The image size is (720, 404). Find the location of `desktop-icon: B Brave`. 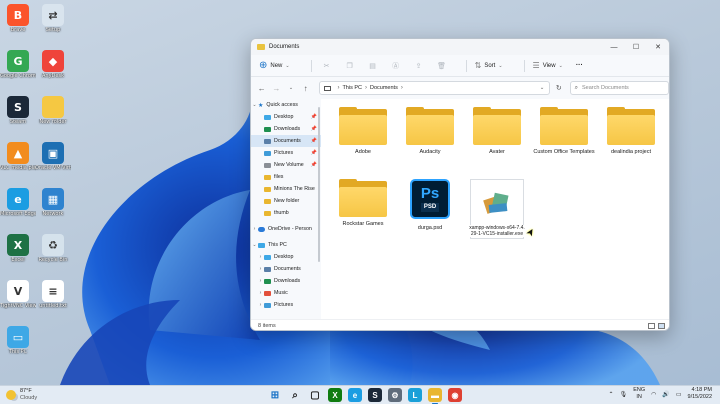

desktop-icon: B Brave is located at coordinates (18, 18).